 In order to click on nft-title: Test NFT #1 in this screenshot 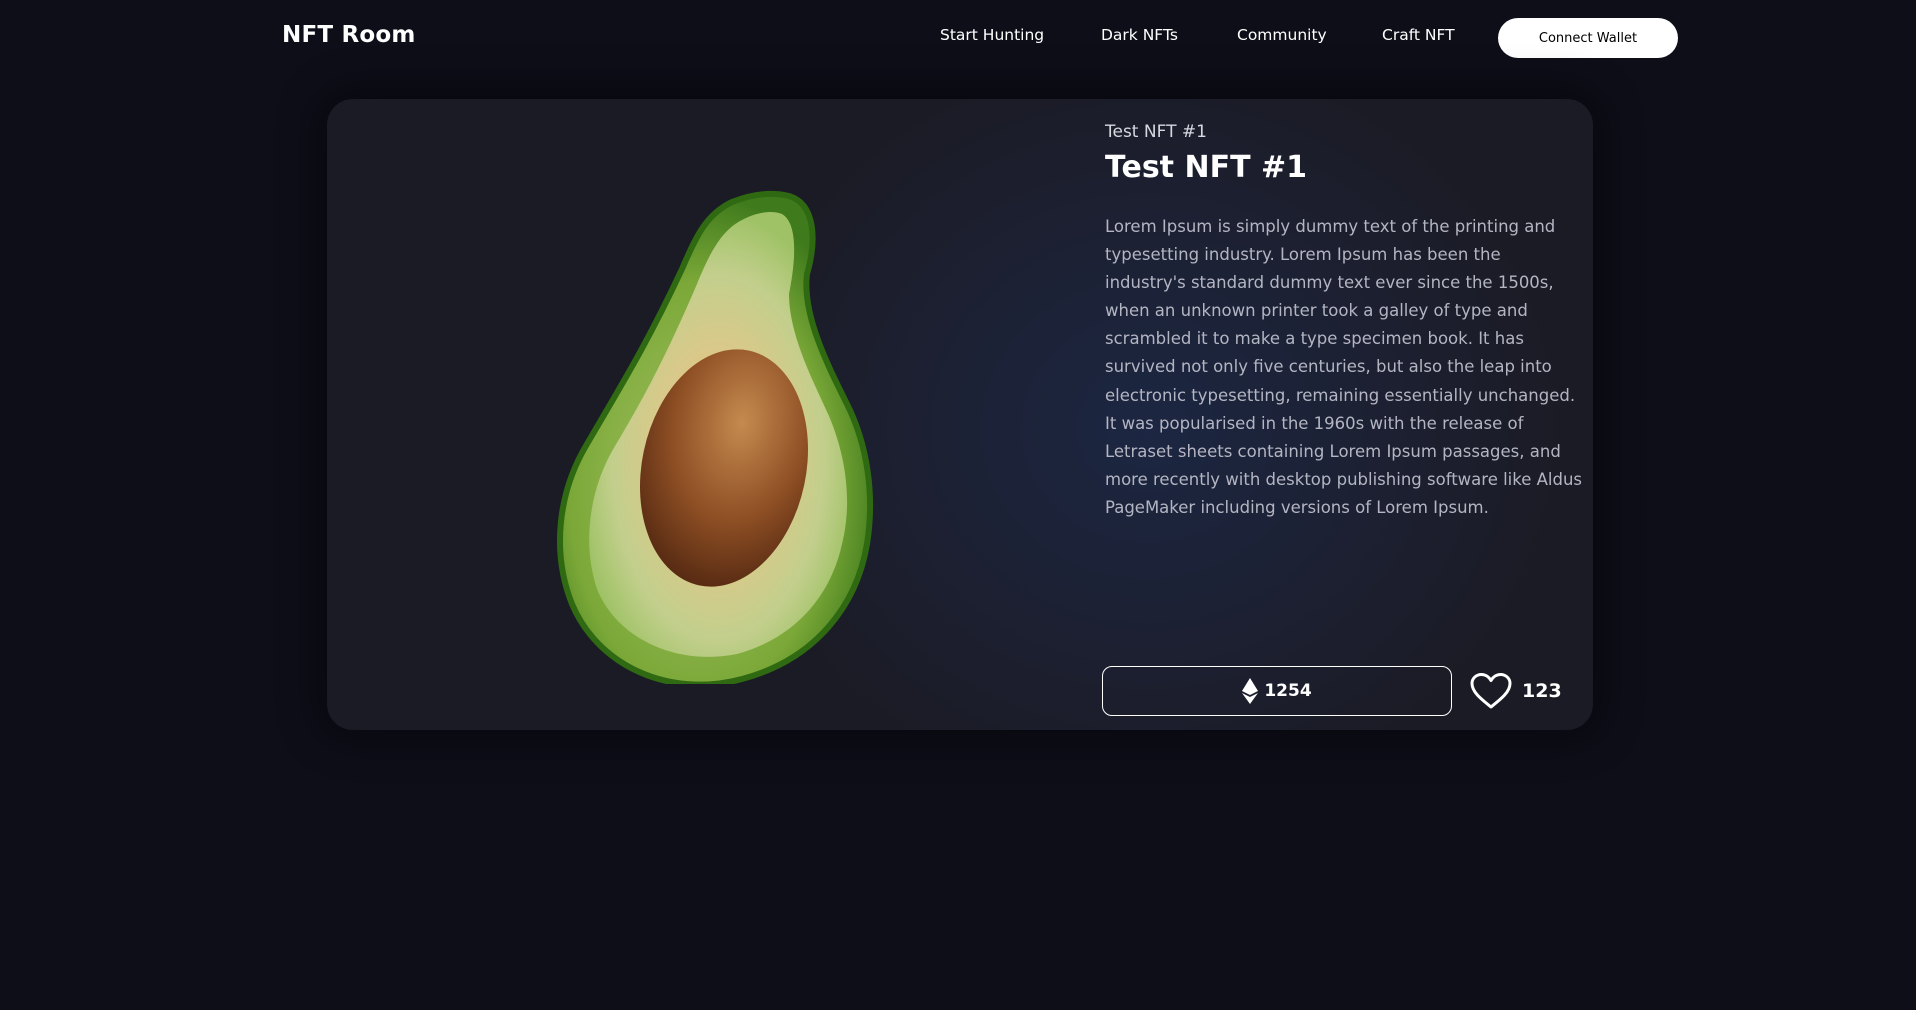, I will do `click(1206, 167)`.